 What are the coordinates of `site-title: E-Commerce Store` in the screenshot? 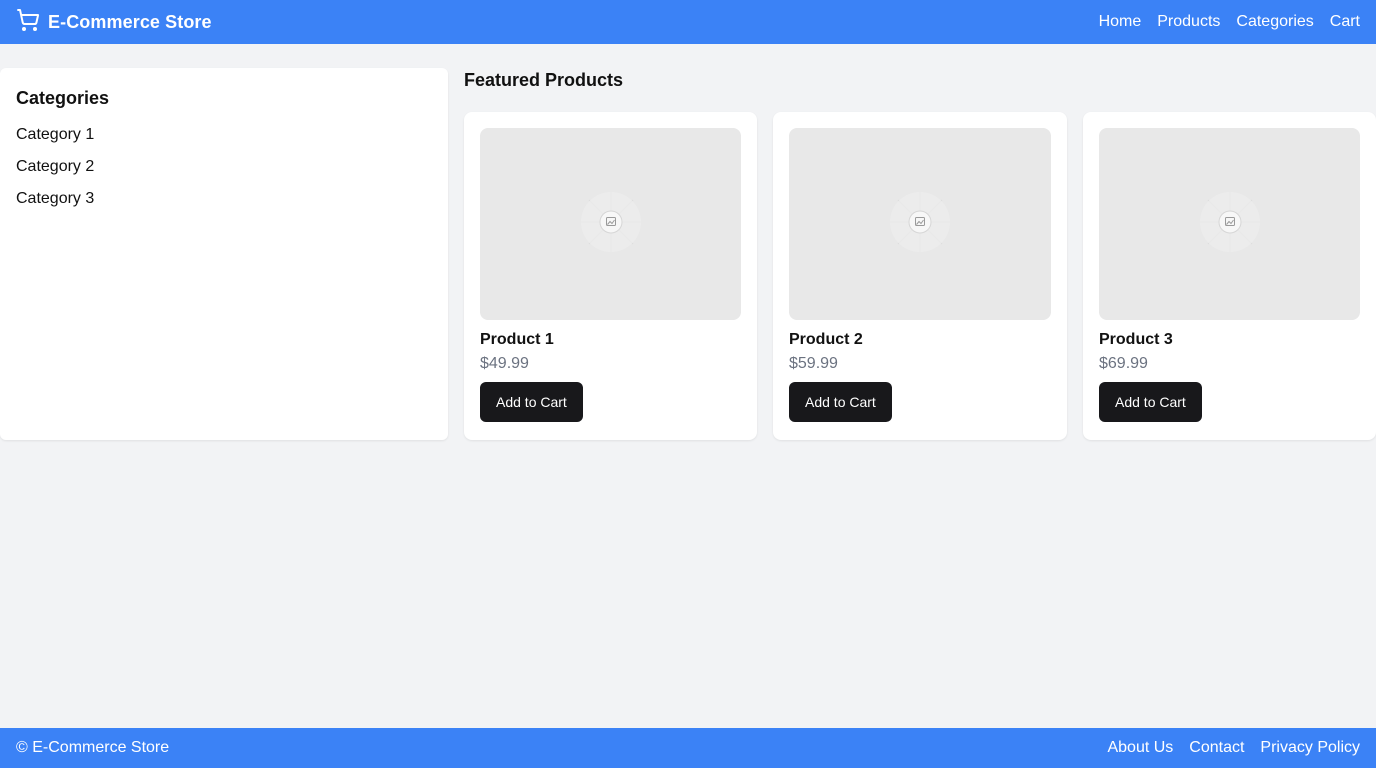 It's located at (130, 21).